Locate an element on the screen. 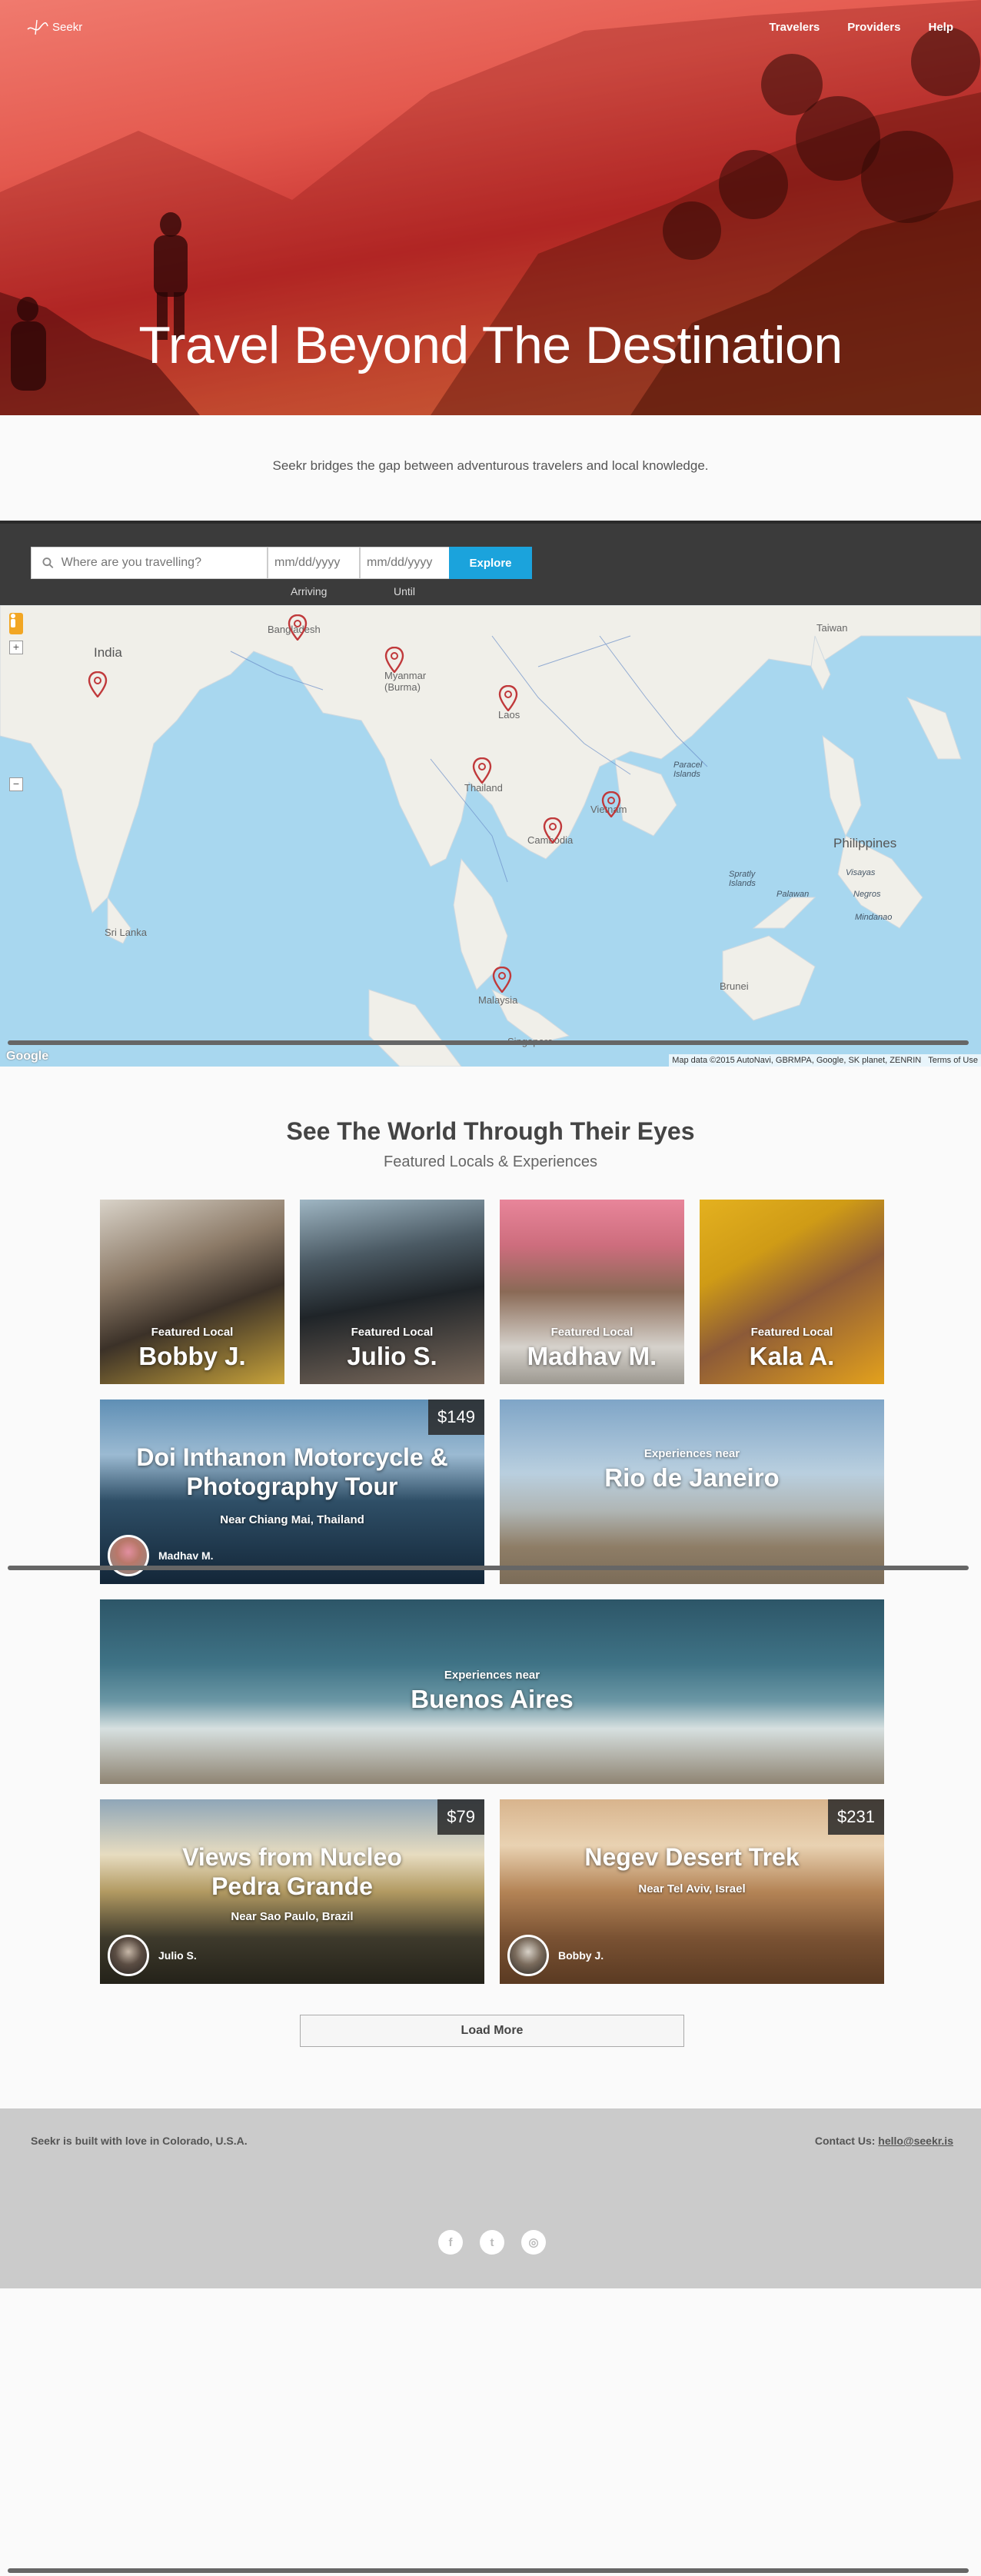  arriving-field is located at coordinates (314, 563).